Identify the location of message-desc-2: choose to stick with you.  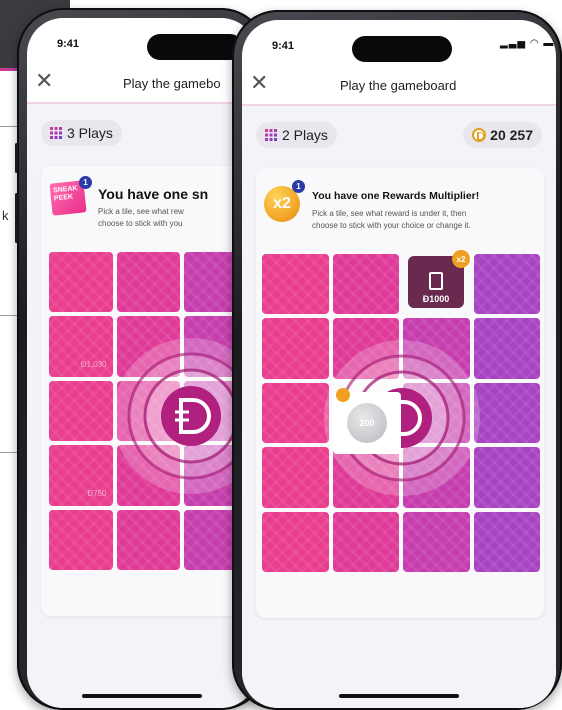
(140, 223).